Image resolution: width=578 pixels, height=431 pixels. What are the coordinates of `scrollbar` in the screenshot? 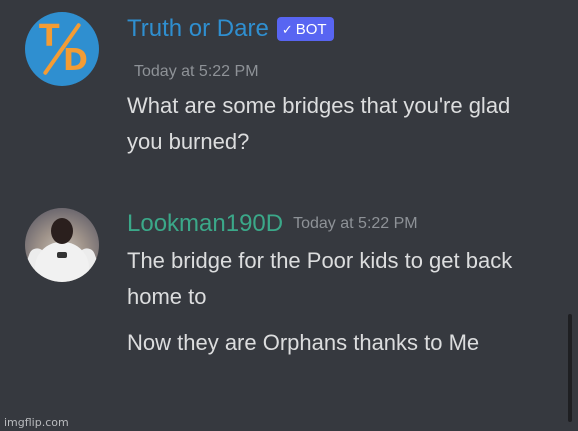 It's located at (570, 368).